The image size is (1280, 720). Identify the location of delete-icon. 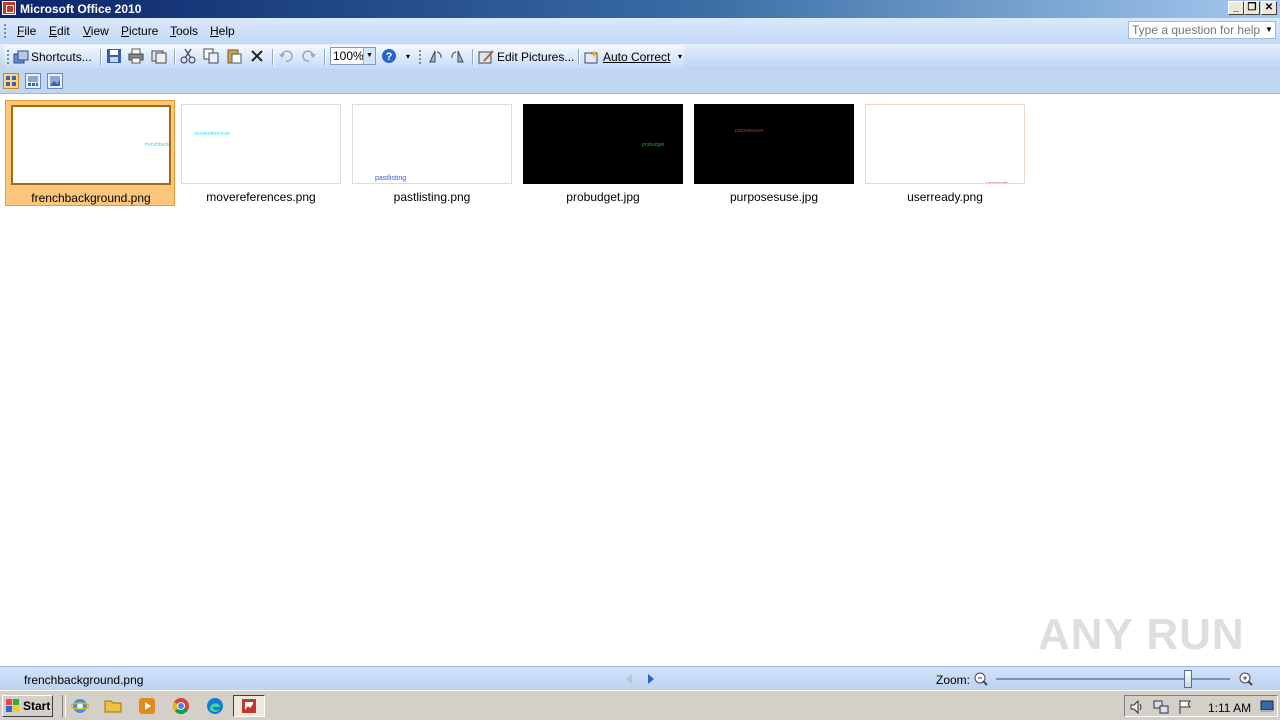
(257, 56).